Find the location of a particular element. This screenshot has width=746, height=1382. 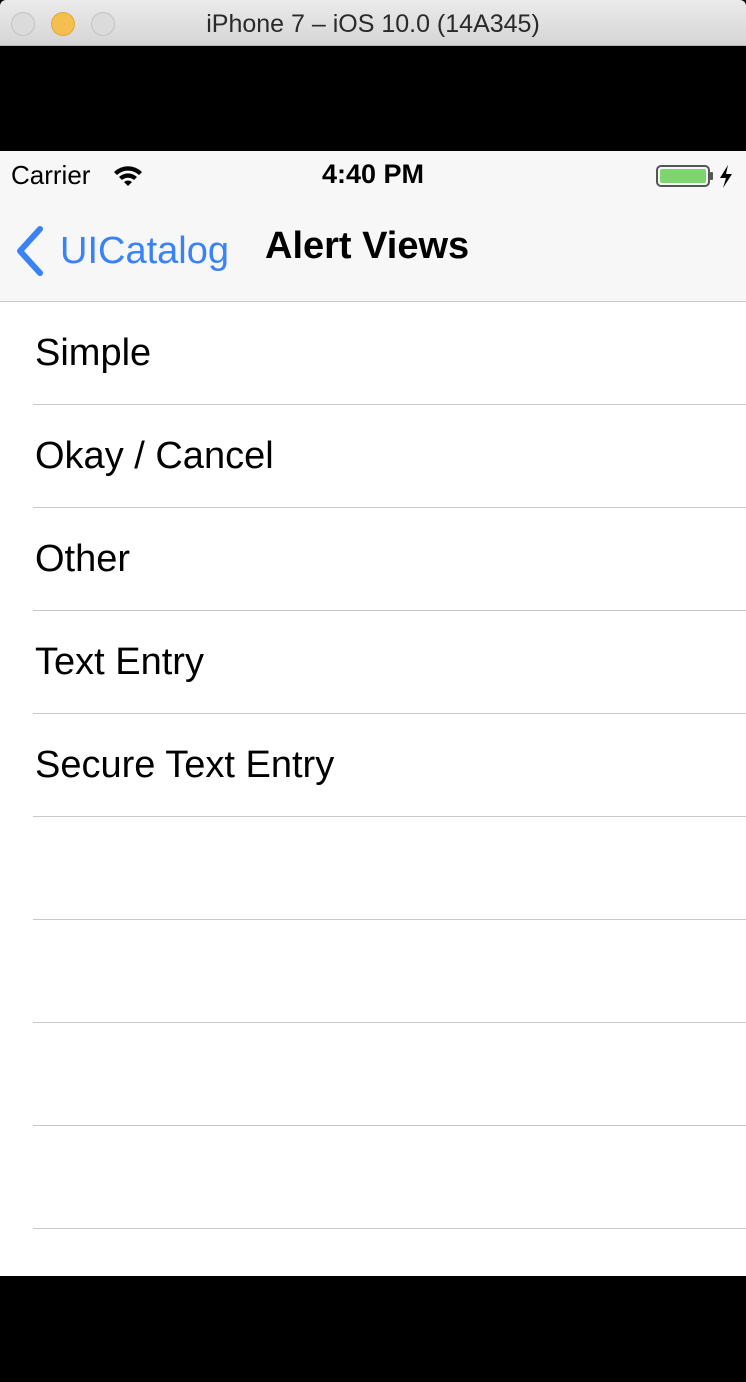

table-row-text-entry: Text Entry is located at coordinates (373, 662).